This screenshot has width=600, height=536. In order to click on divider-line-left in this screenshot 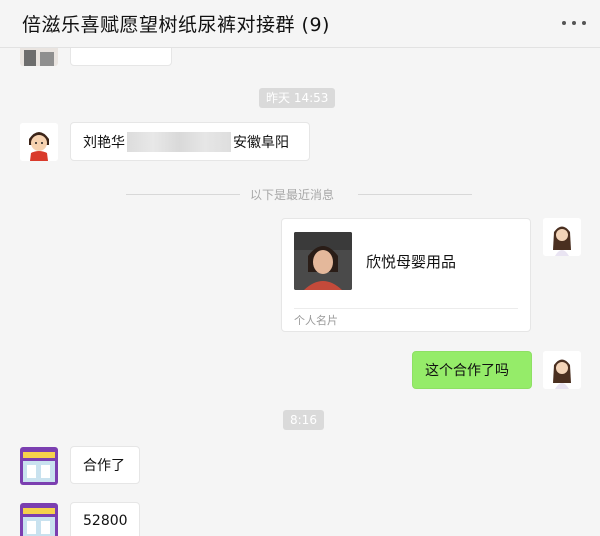, I will do `click(183, 194)`.